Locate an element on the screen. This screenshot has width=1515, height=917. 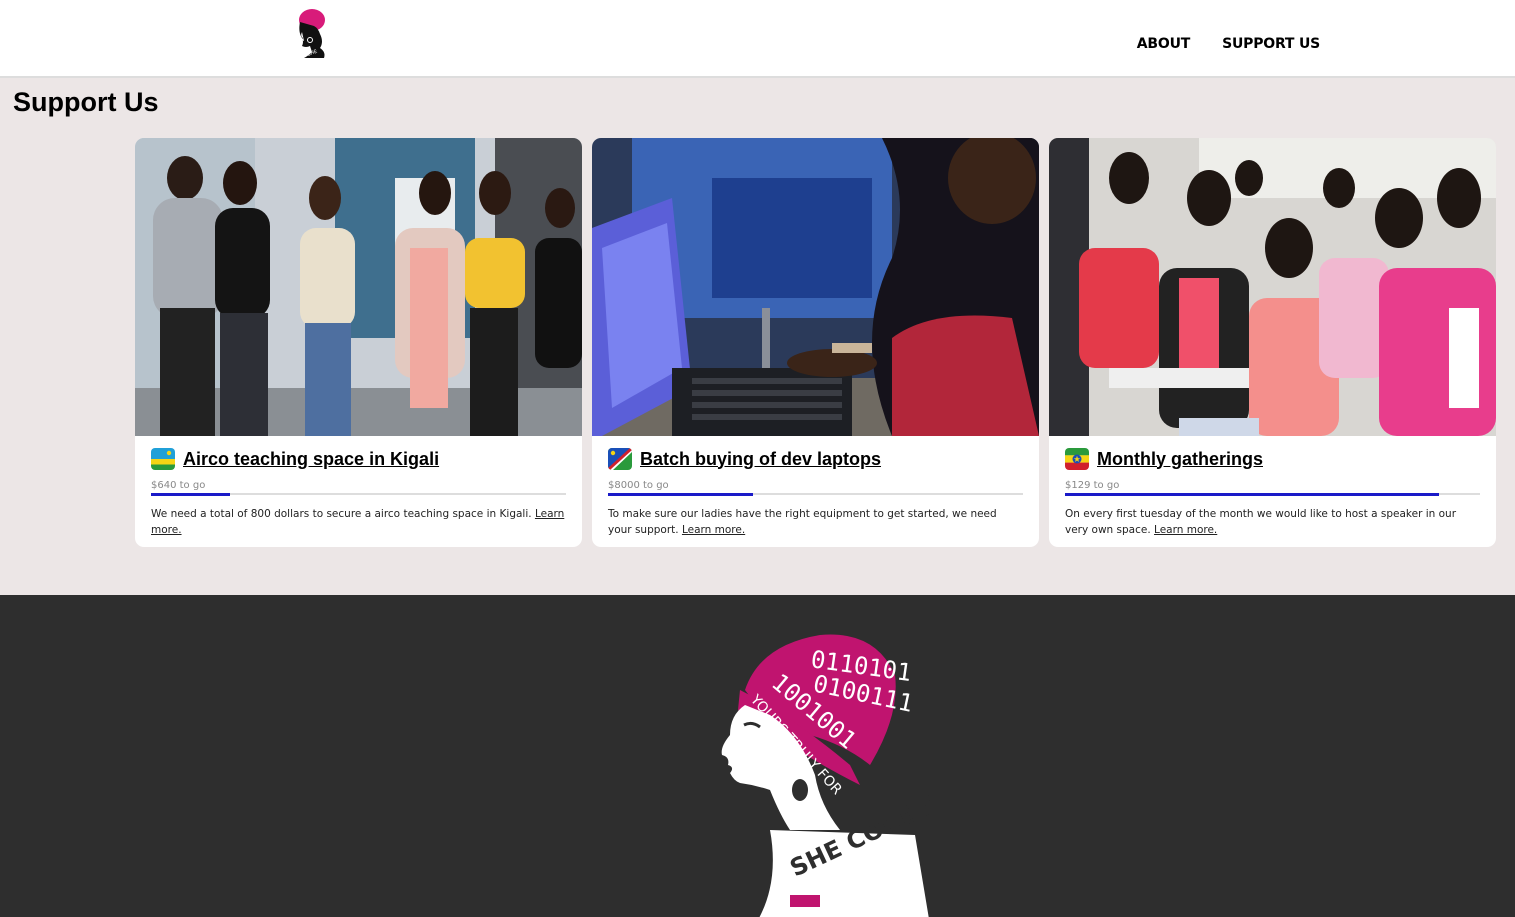
project-title-link: Monthly gatherings is located at coordinates (1180, 459).